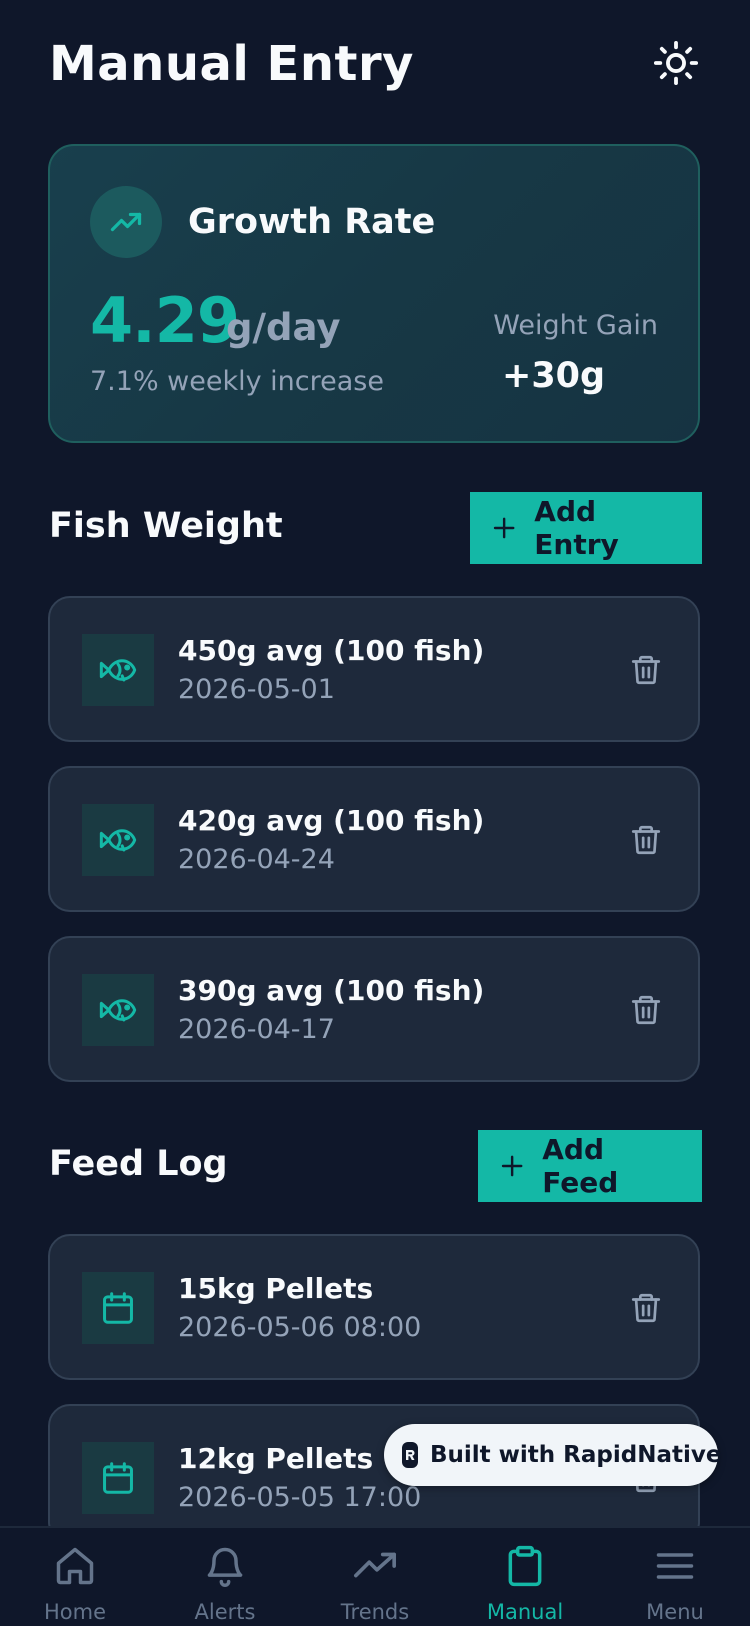 This screenshot has width=750, height=1626. I want to click on entry-title: 12kg Pellets, so click(276, 1458).